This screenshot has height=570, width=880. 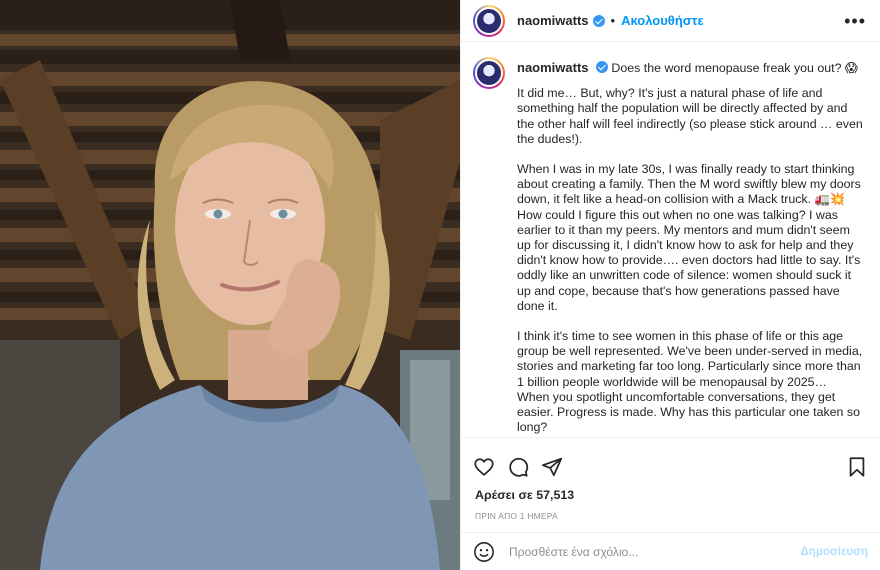 I want to click on comment-icon, so click(x=519, y=467).